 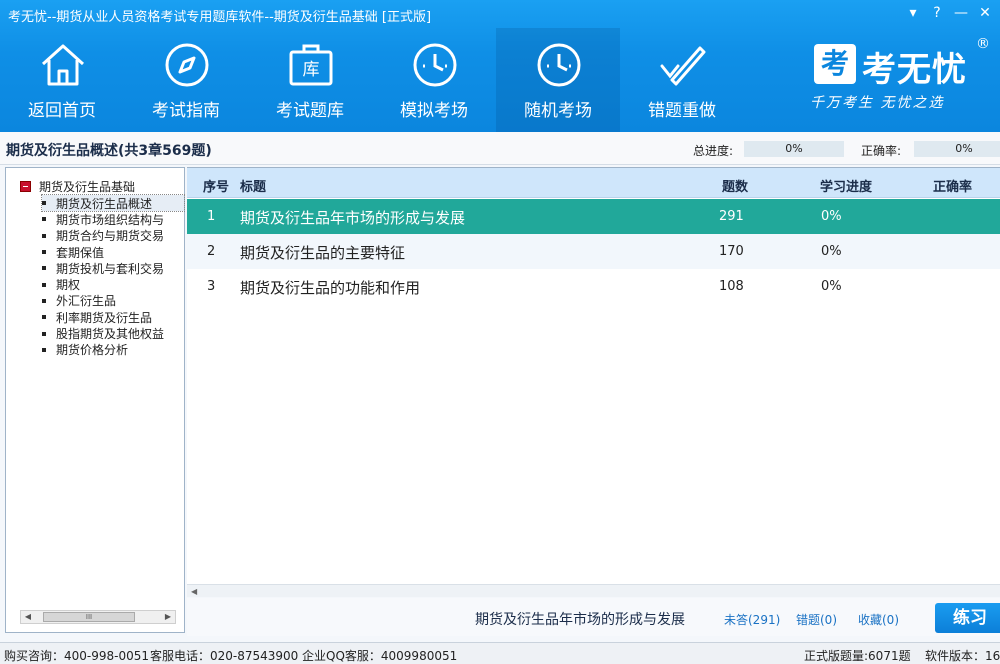 What do you see at coordinates (216, 187) in the screenshot?
I see `col-no: 序号` at bounding box center [216, 187].